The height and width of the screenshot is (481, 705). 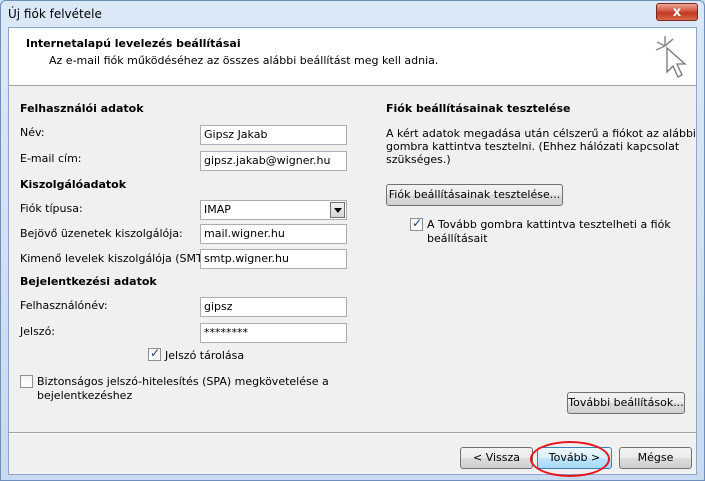 I want to click on page-title: Internetalapú levelezés beállításai, so click(x=133, y=43).